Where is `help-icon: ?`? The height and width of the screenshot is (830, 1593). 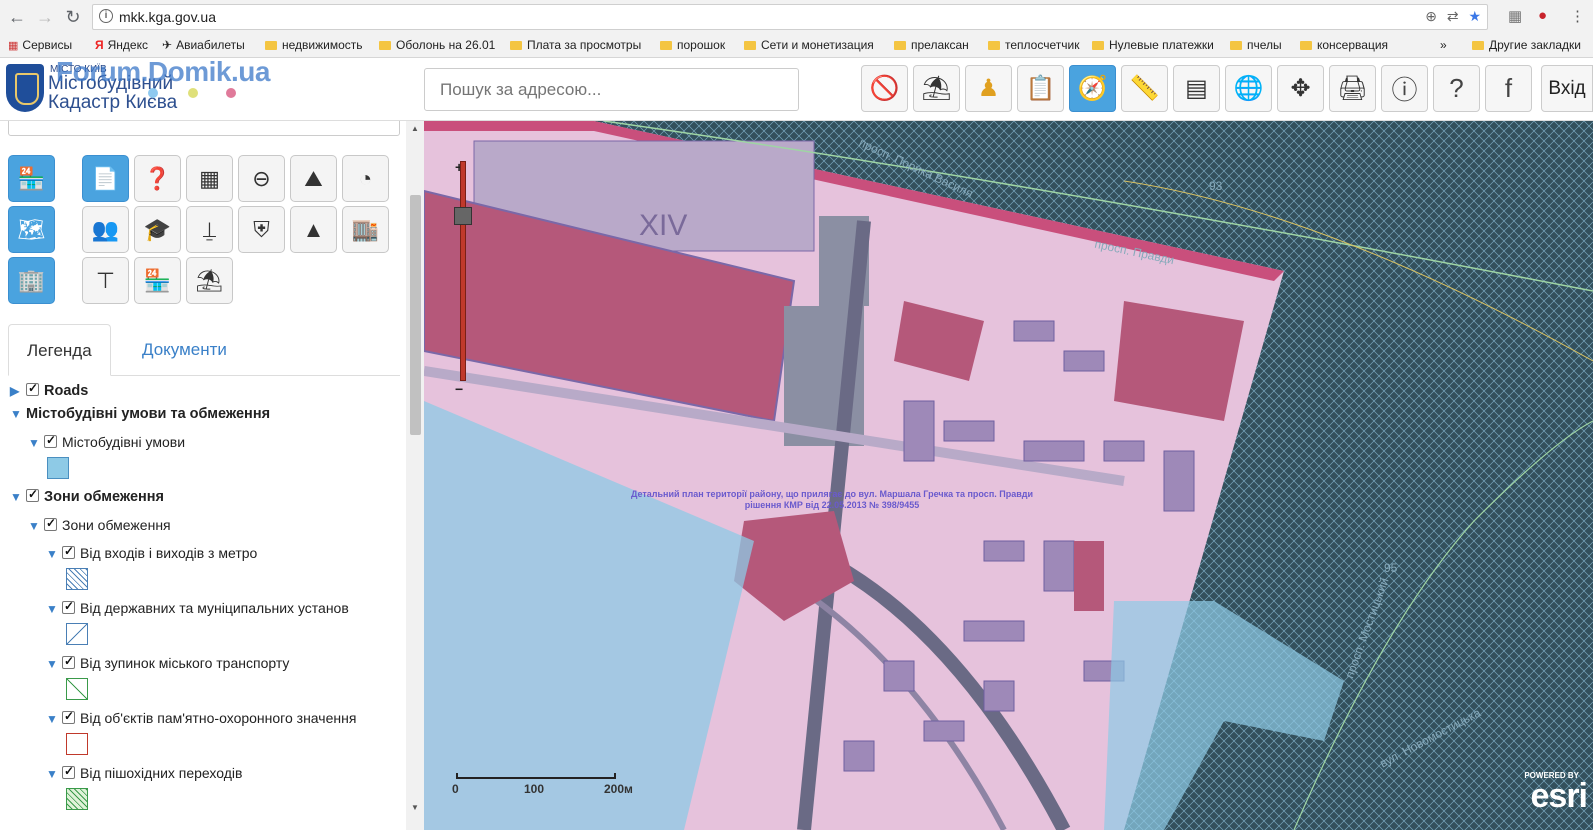
help-icon: ? is located at coordinates (1456, 88).